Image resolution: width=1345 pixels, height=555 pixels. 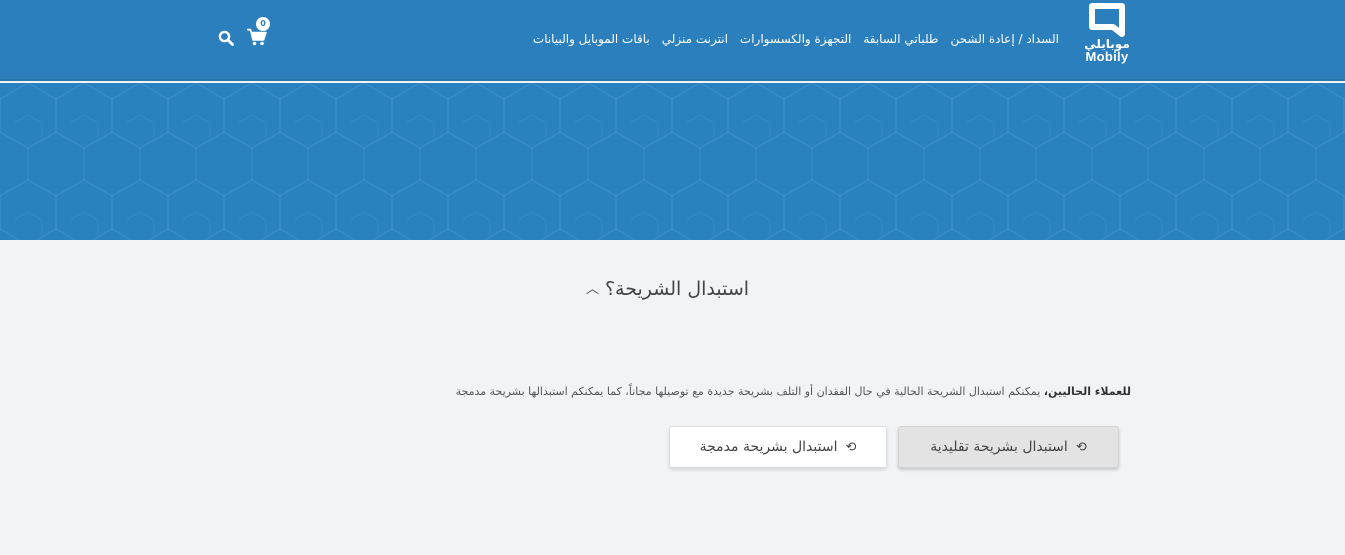 I want to click on chevron-up-icon: ︿, so click(x=592, y=289).